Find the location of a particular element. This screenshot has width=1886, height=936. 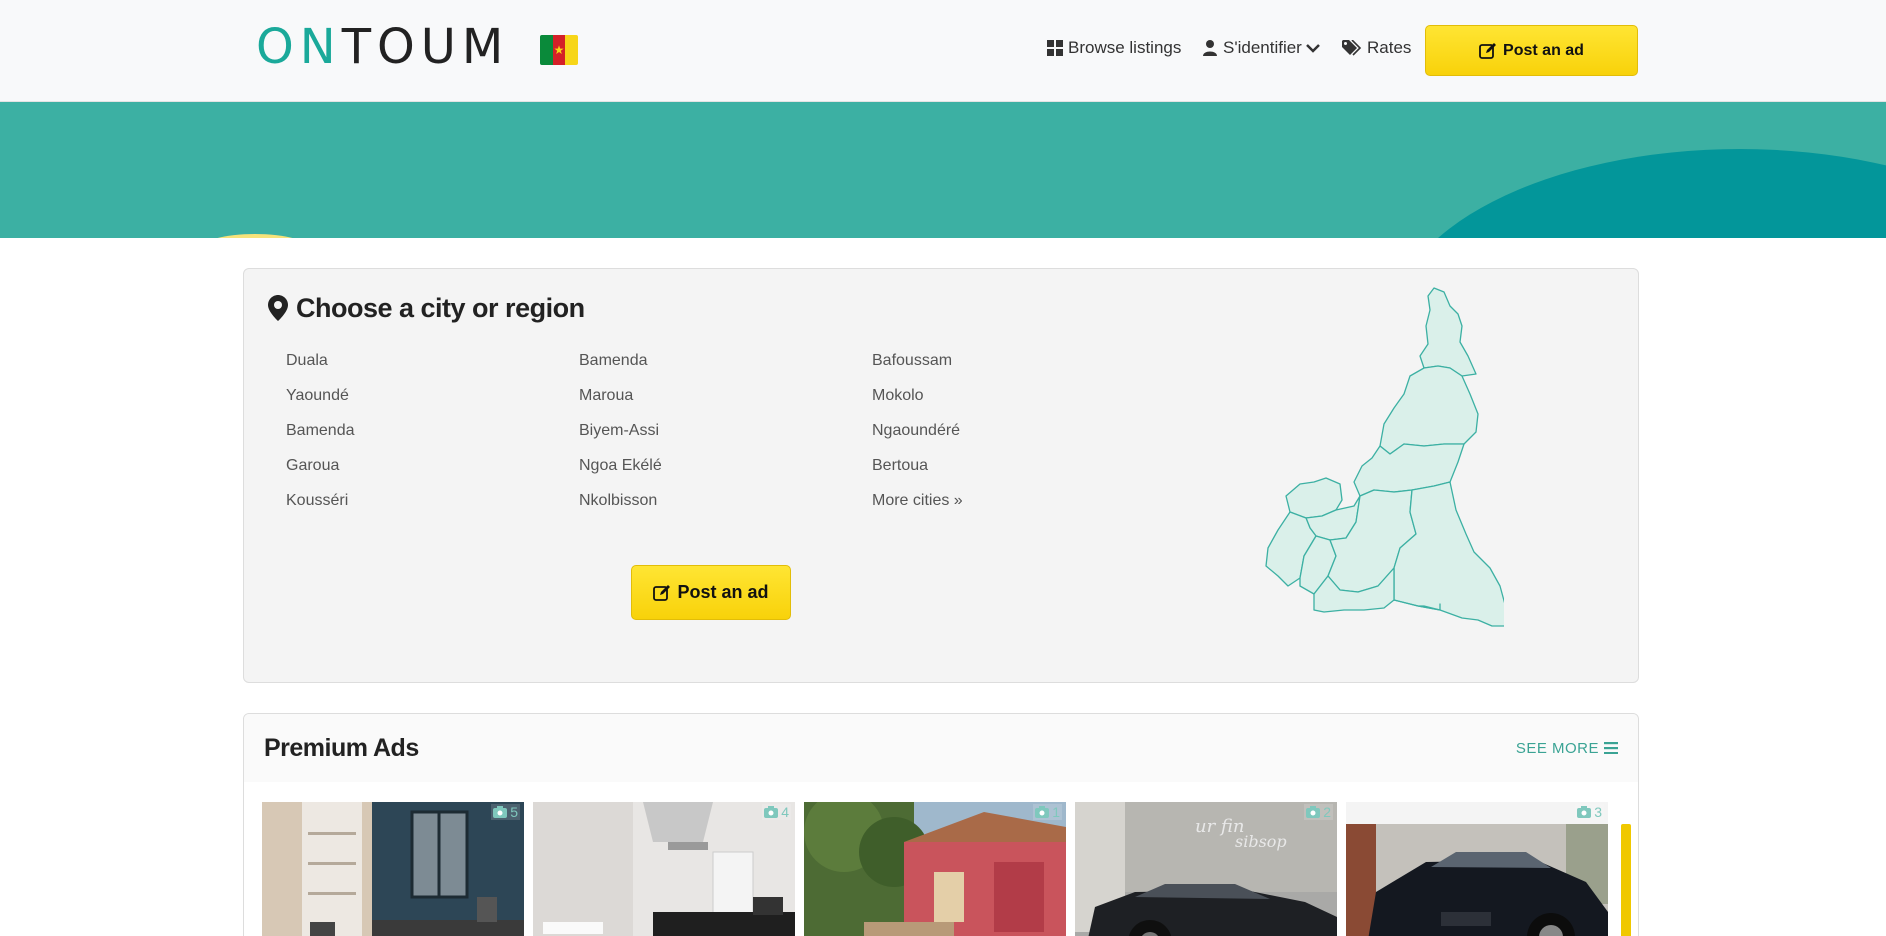

premium-title: Premium Ads is located at coordinates (341, 748).